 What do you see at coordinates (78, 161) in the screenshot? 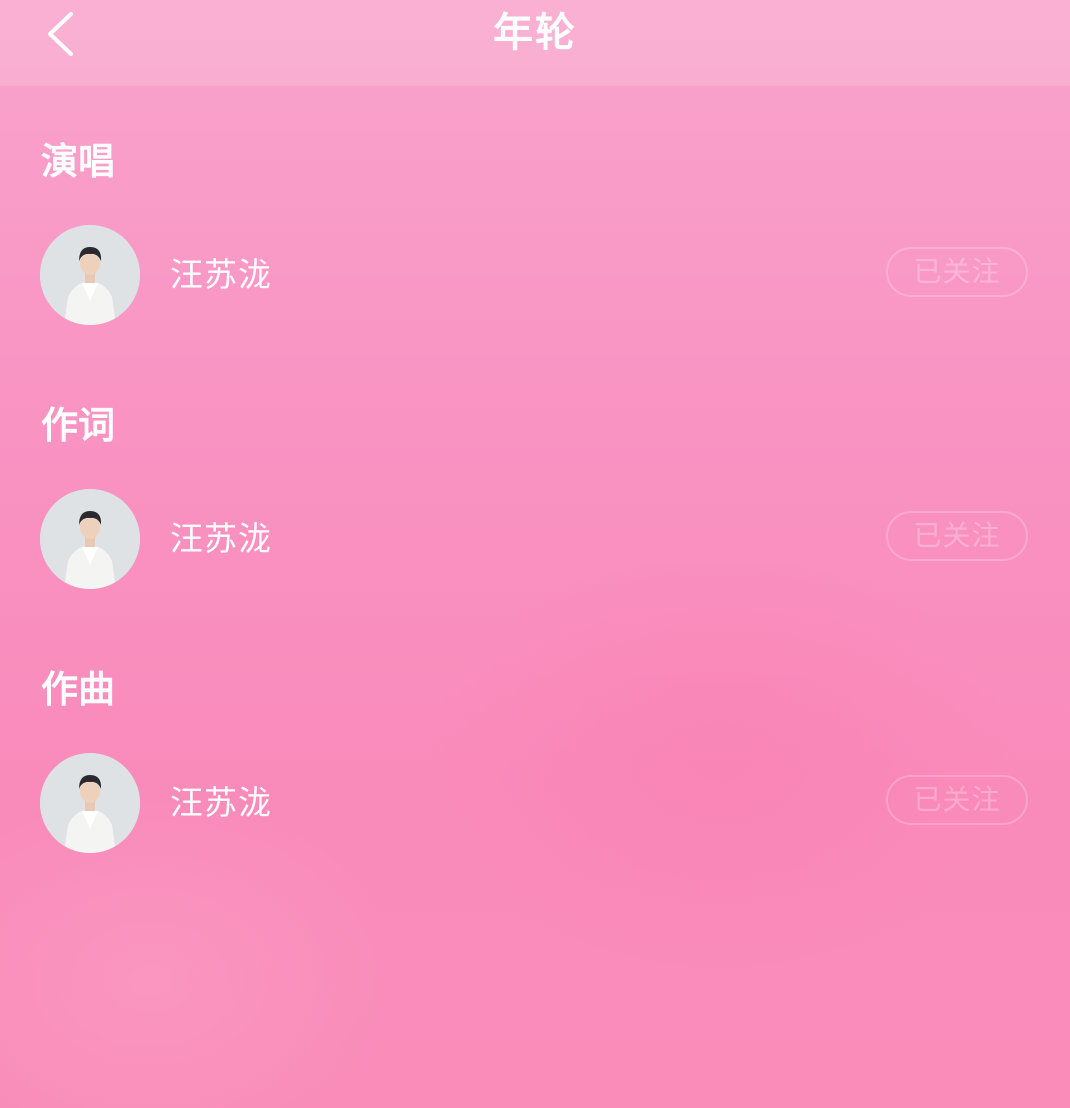
I see `section-title: 演唱` at bounding box center [78, 161].